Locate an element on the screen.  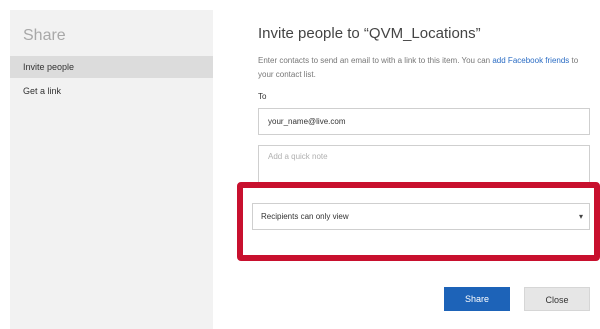
sidebar-item-invite-people: Invite people is located at coordinates (111, 67).